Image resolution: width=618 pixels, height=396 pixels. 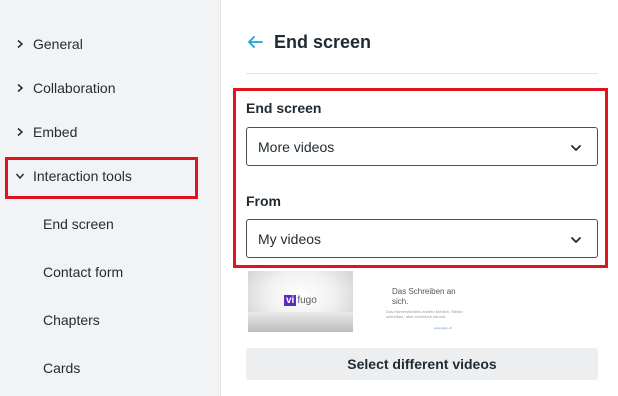 What do you see at coordinates (255, 42) in the screenshot?
I see `arrow-left-icon` at bounding box center [255, 42].